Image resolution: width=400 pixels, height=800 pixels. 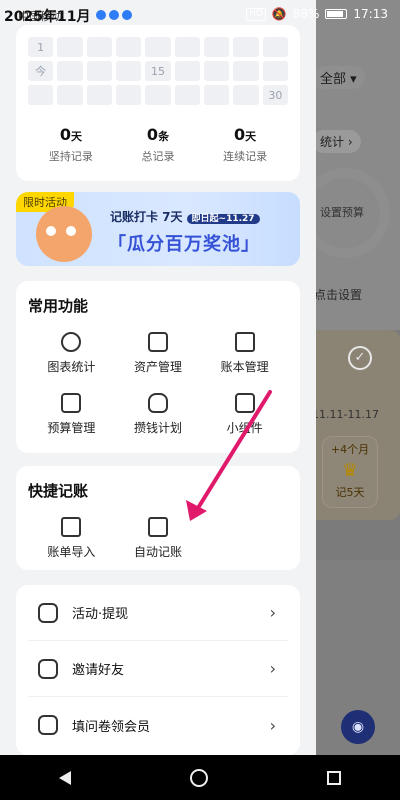 I want to click on vip-days: 记5天, so click(x=350, y=492).